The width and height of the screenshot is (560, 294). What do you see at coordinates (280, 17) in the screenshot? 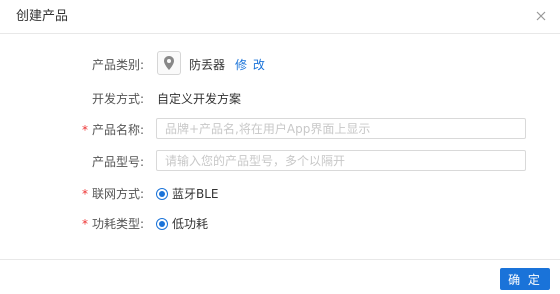
I see `dialog-header: 创建产品` at bounding box center [280, 17].